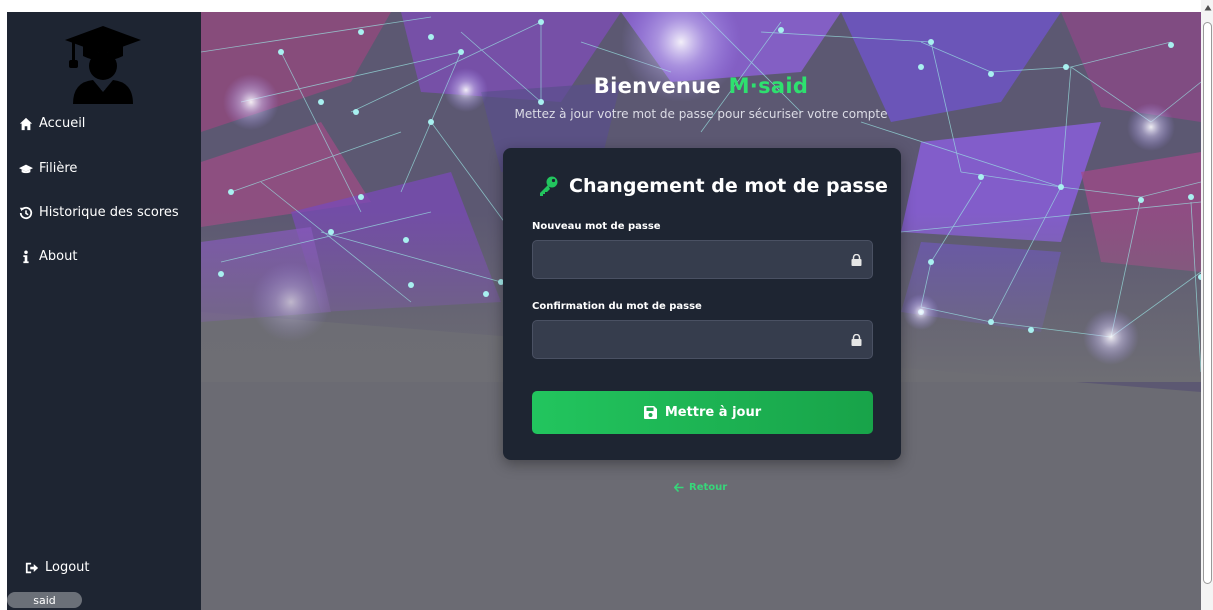 Image resolution: width=1213 pixels, height=610 pixels. What do you see at coordinates (32, 567) in the screenshot?
I see `logout-icon` at bounding box center [32, 567].